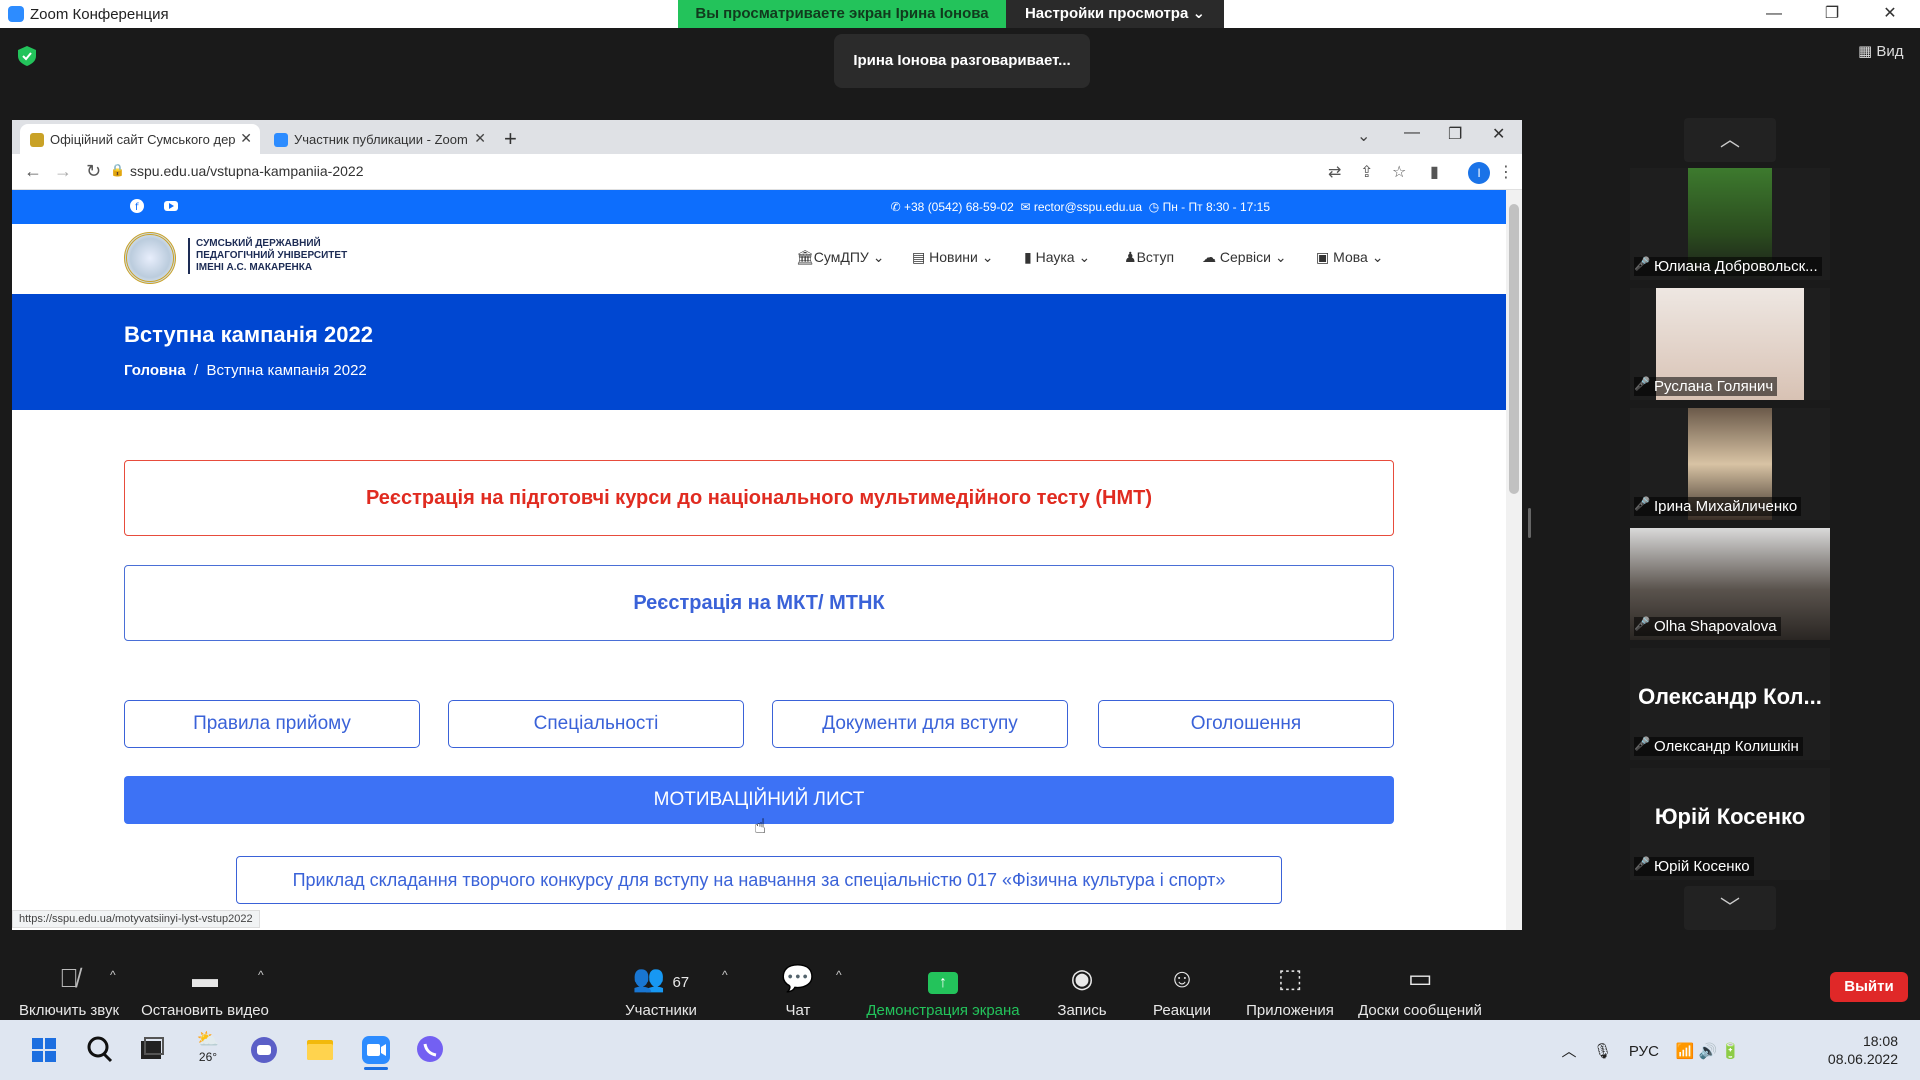 The height and width of the screenshot is (1080, 1920). Describe the element at coordinates (1706, 386) in the screenshot. I see `participant-name: Руслана Голянич` at that location.